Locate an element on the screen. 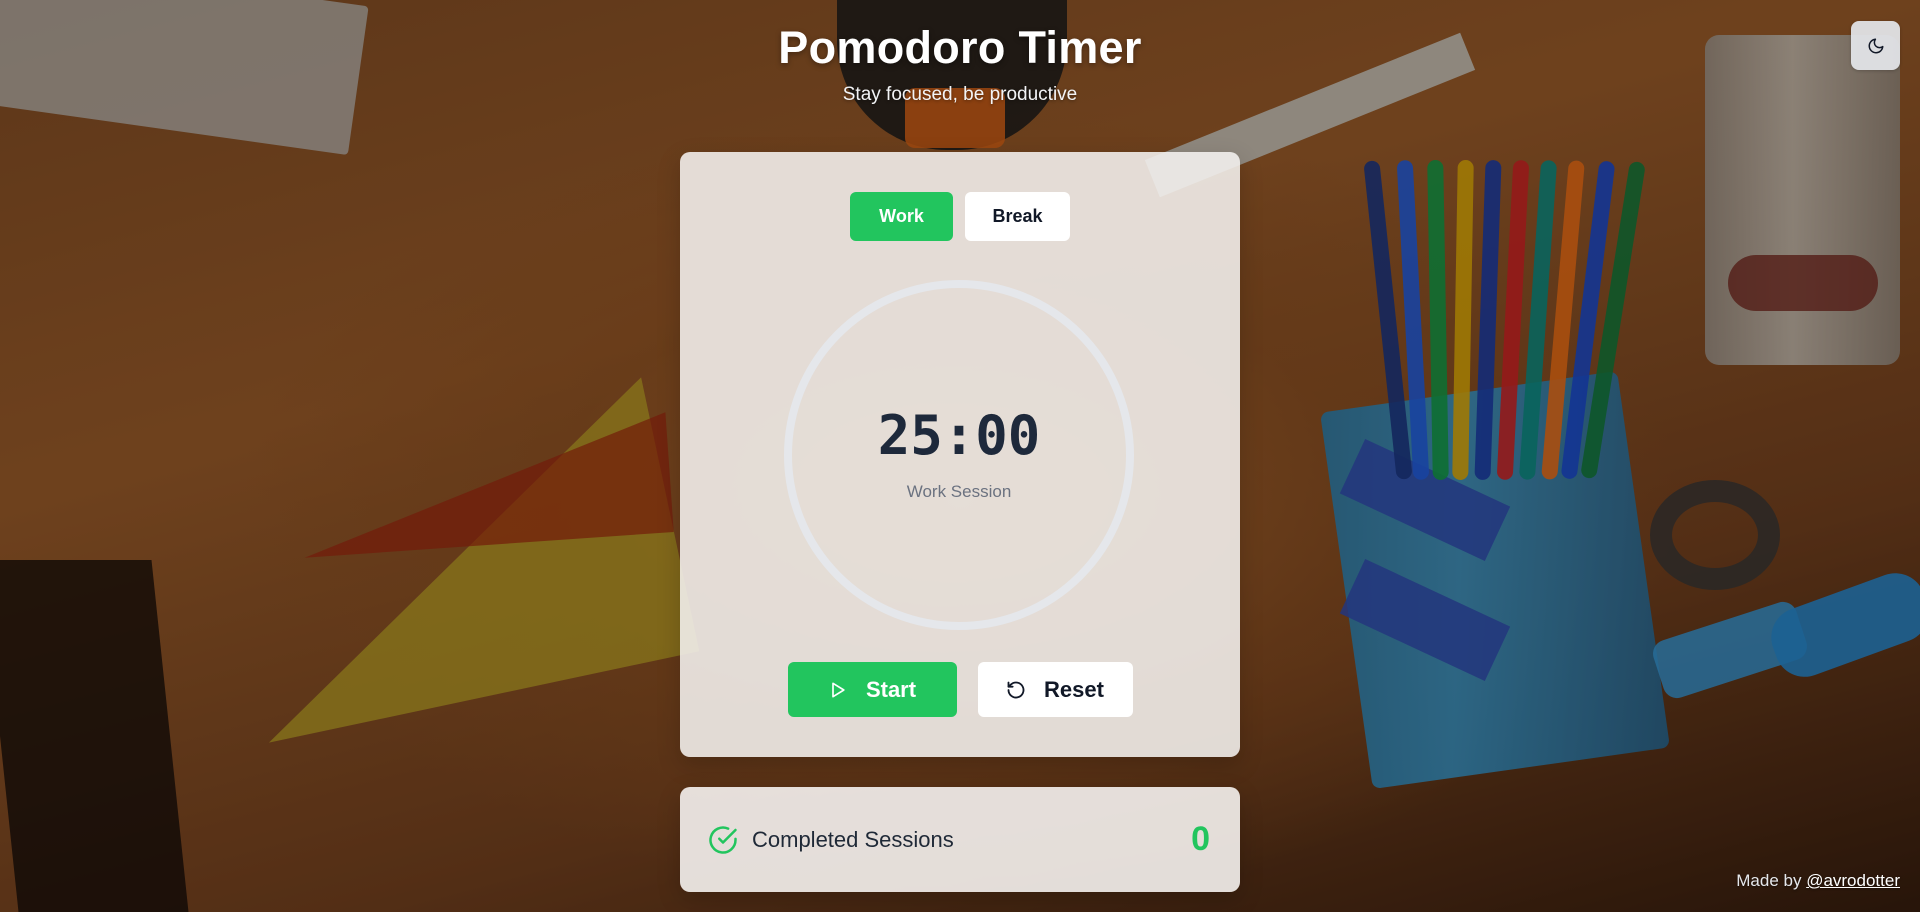 Image resolution: width=1920 pixels, height=912 pixels. footer-prefix: Made by is located at coordinates (1769, 880).